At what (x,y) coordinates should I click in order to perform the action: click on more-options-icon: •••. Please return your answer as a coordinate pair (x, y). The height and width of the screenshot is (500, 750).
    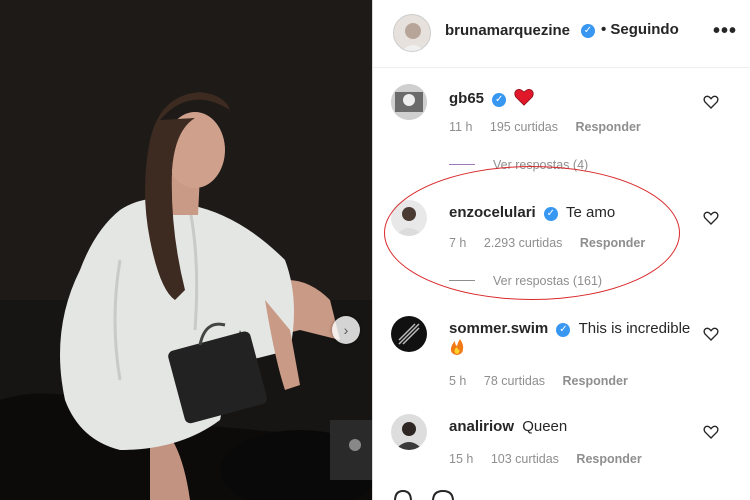
    Looking at the image, I should click on (725, 31).